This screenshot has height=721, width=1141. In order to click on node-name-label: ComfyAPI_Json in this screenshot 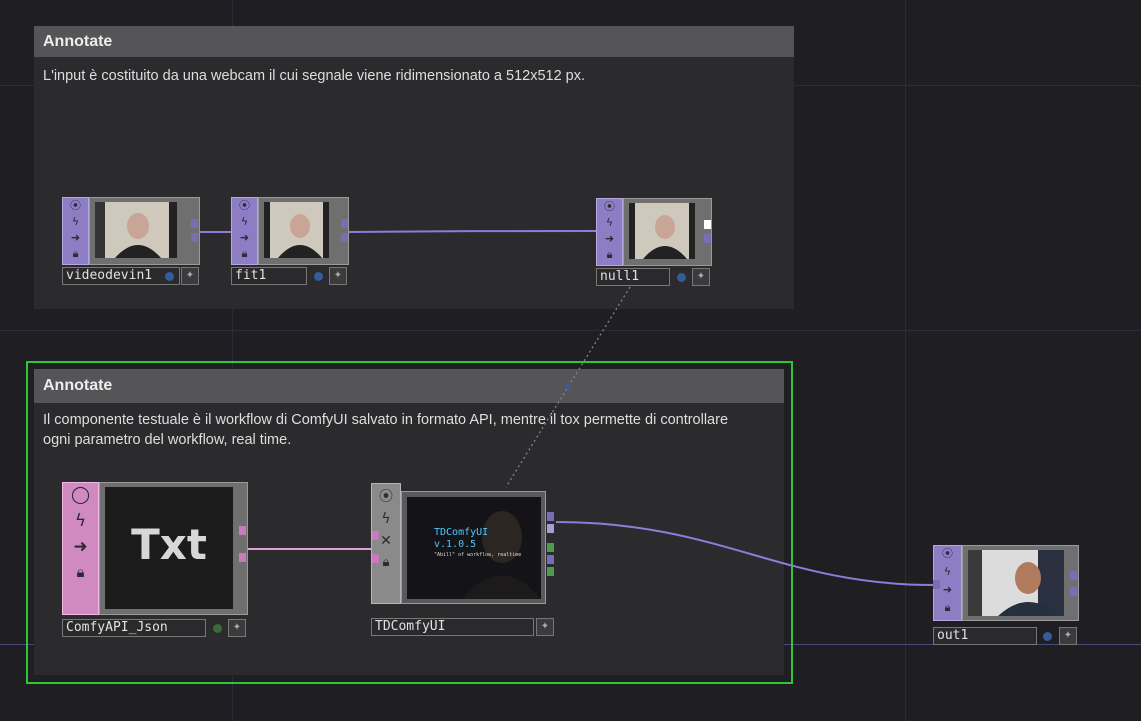, I will do `click(134, 628)`.